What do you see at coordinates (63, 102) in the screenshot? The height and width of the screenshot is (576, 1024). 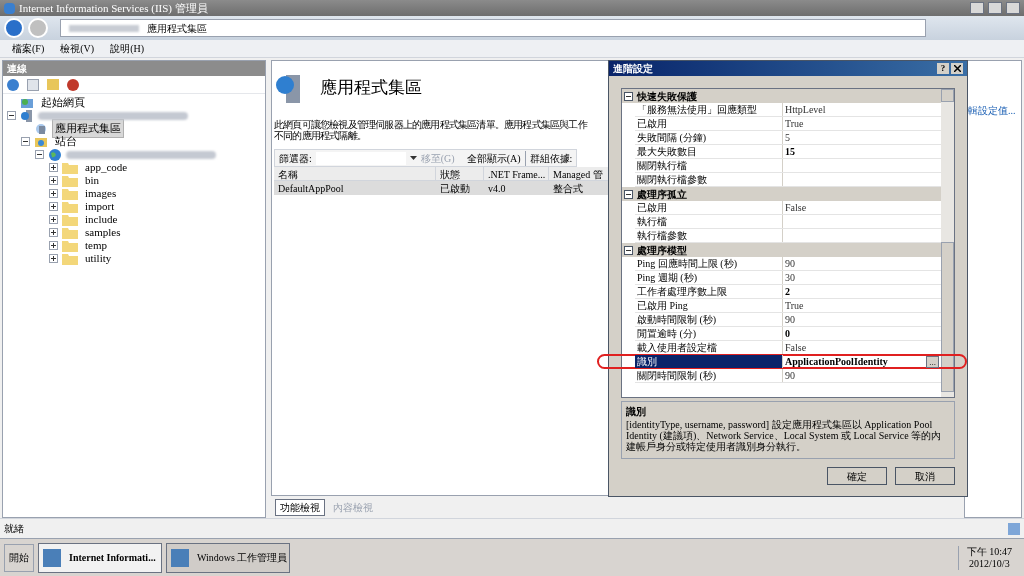 I see `tree-item: 起始網頁` at bounding box center [63, 102].